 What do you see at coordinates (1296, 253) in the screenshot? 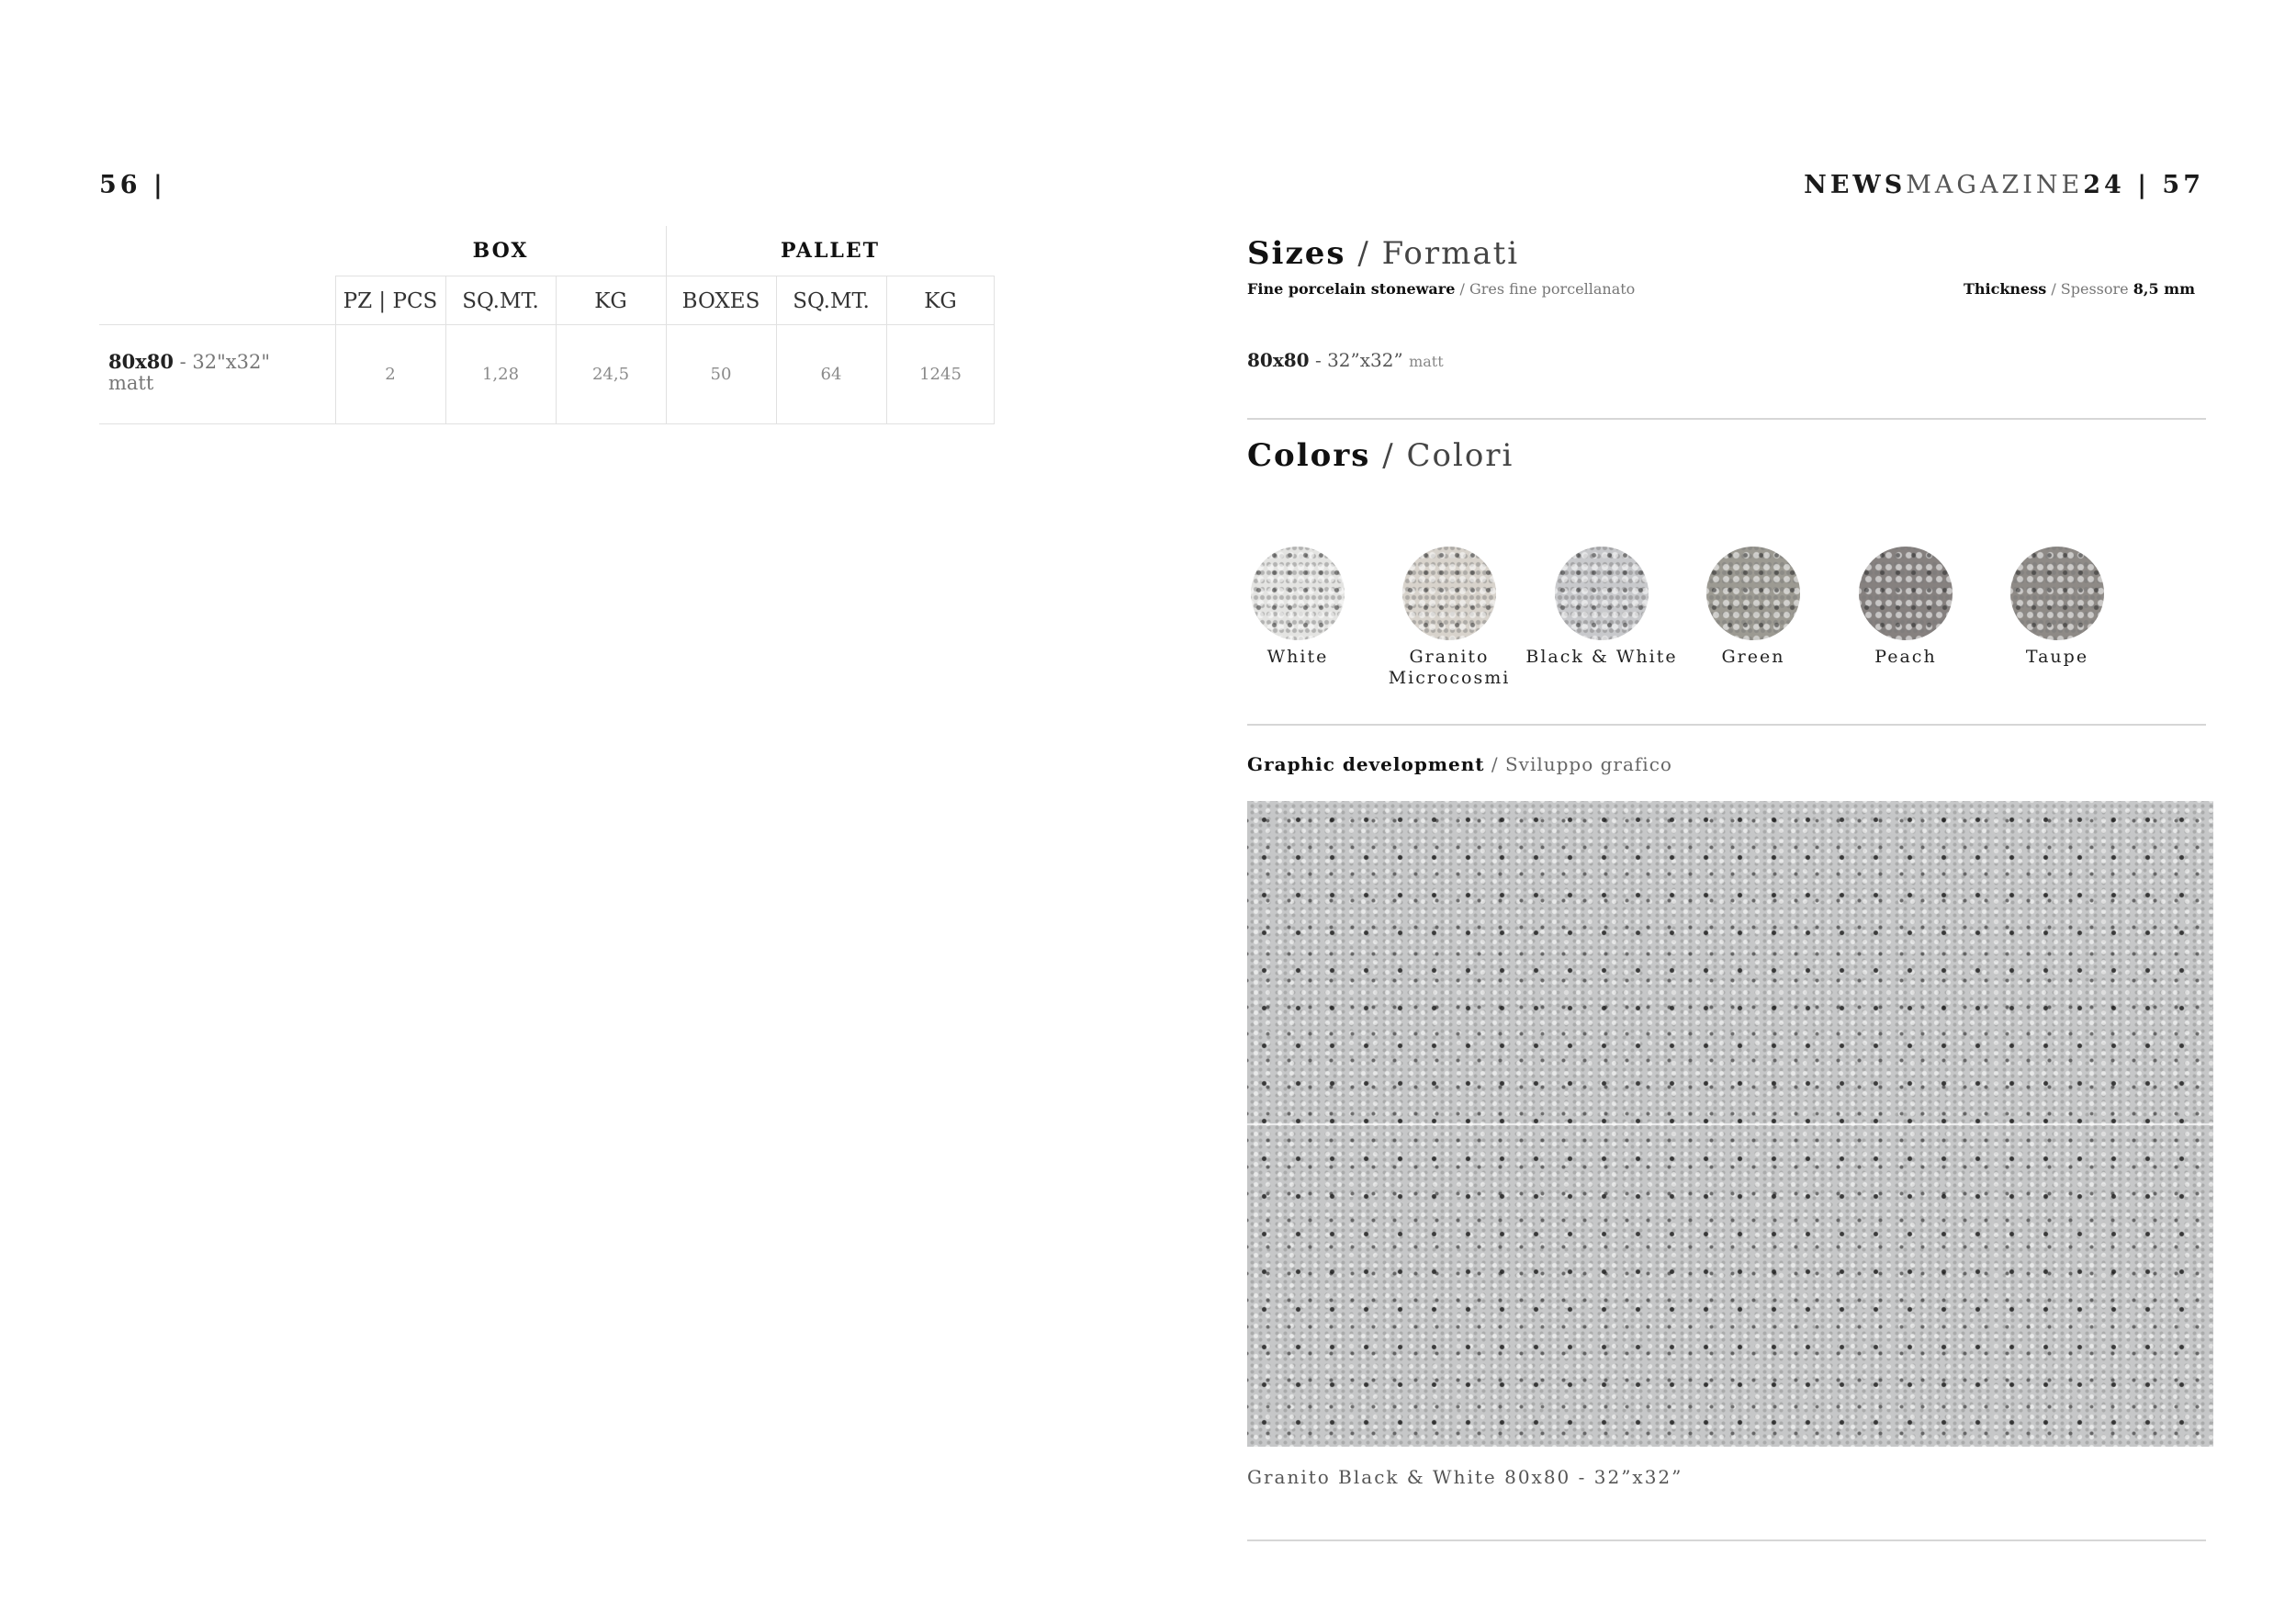
I see `sizes-title-bold: Sizes` at bounding box center [1296, 253].